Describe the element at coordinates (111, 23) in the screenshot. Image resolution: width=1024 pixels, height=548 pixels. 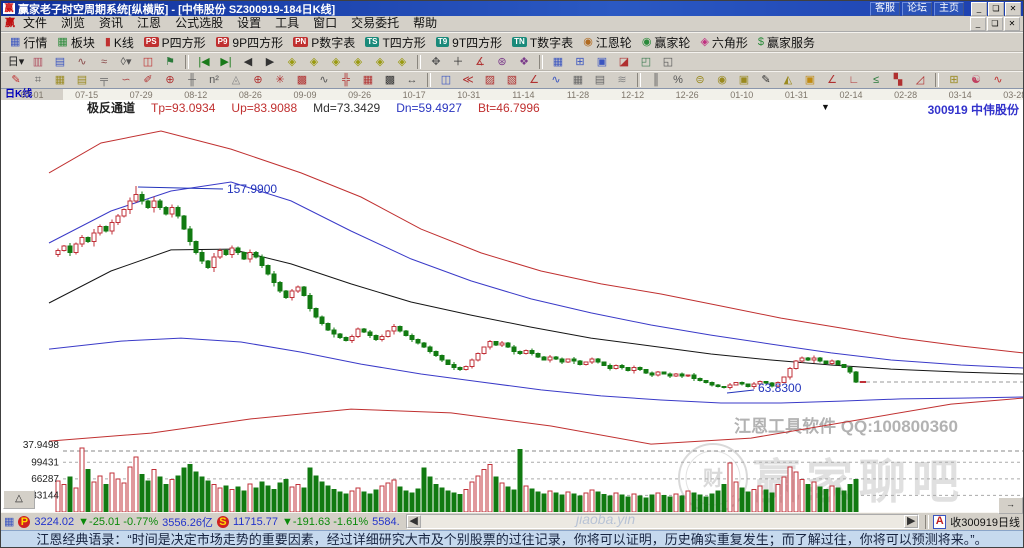
I see `menu-item-2: 资讯` at that location.